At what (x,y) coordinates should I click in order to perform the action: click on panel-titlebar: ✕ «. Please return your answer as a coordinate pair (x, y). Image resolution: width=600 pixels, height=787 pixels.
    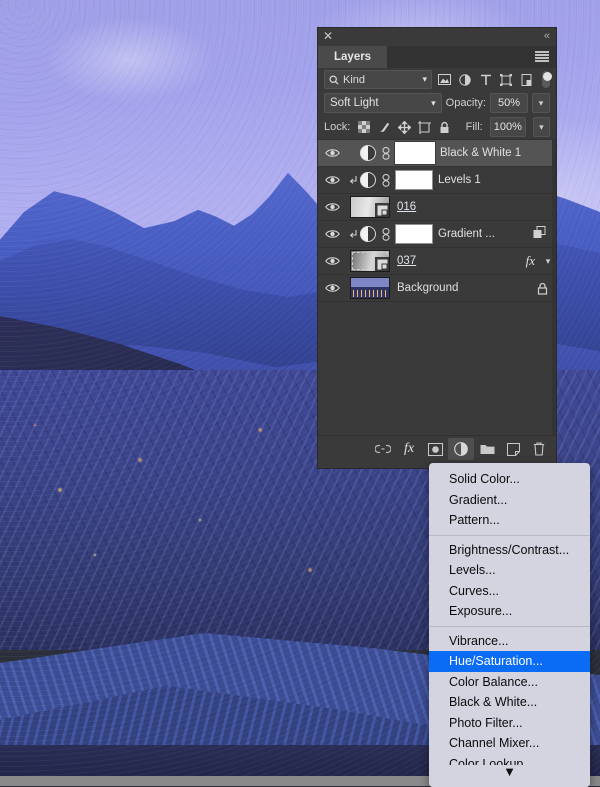
    Looking at the image, I should click on (437, 37).